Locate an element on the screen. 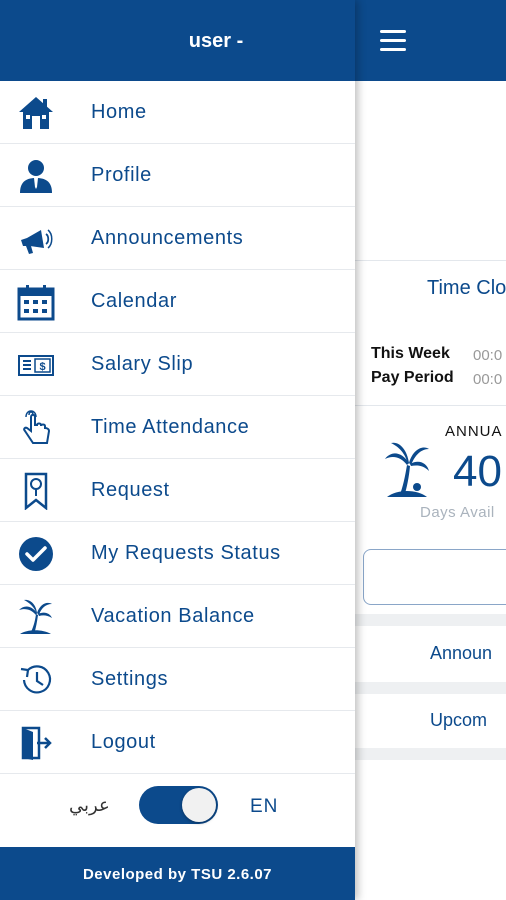 The width and height of the screenshot is (506, 900). menu-item-request: Request is located at coordinates (177, 490).